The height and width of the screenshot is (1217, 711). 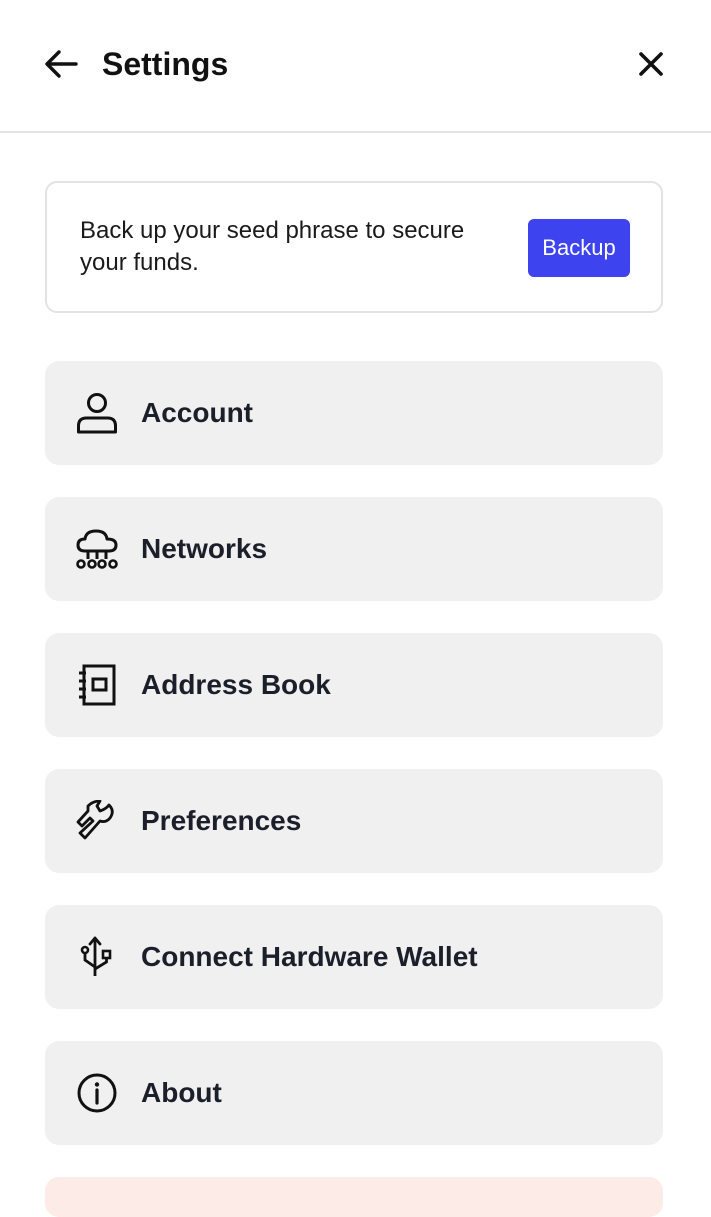 What do you see at coordinates (97, 413) in the screenshot?
I see `user-icon` at bounding box center [97, 413].